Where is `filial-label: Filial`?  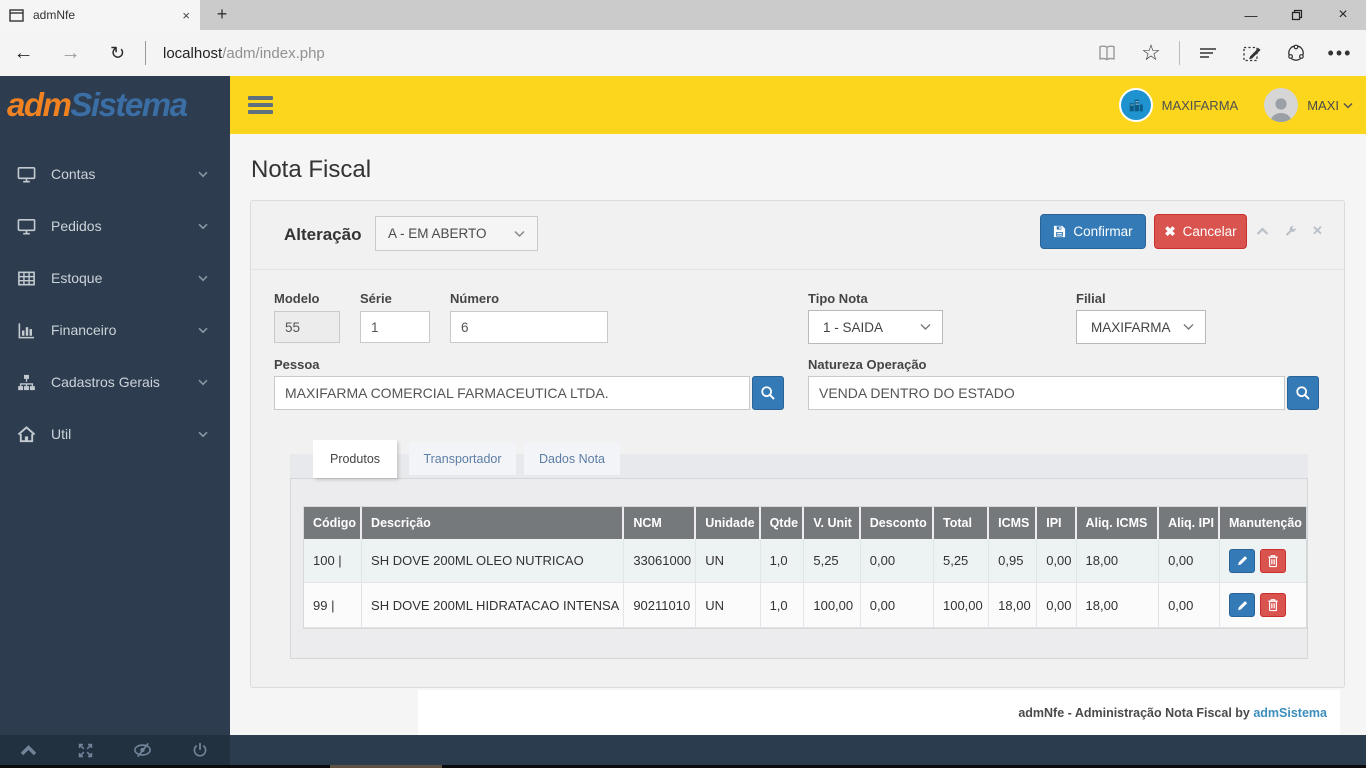
filial-label: Filial is located at coordinates (1091, 298).